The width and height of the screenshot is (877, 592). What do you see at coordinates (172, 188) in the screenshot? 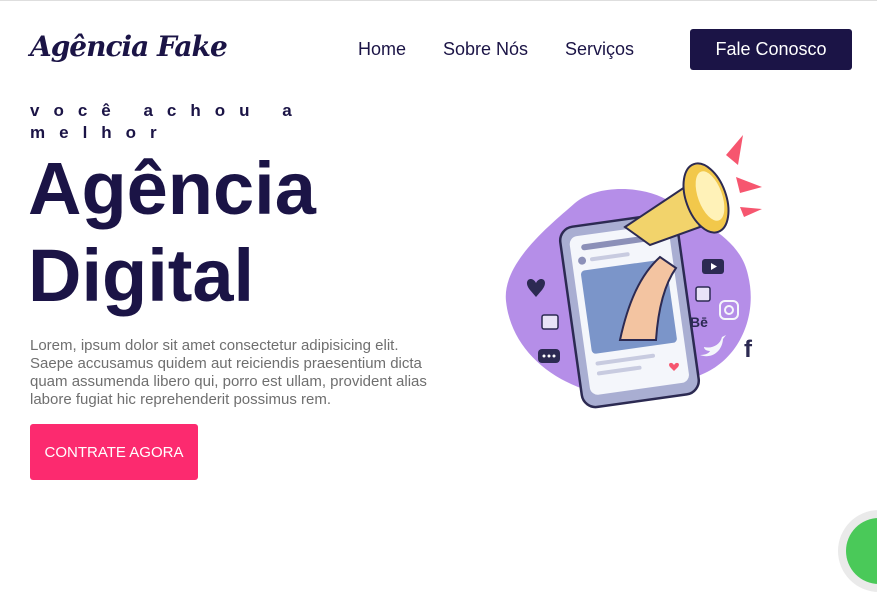
I see `hero-title-line1: Agência` at bounding box center [172, 188].